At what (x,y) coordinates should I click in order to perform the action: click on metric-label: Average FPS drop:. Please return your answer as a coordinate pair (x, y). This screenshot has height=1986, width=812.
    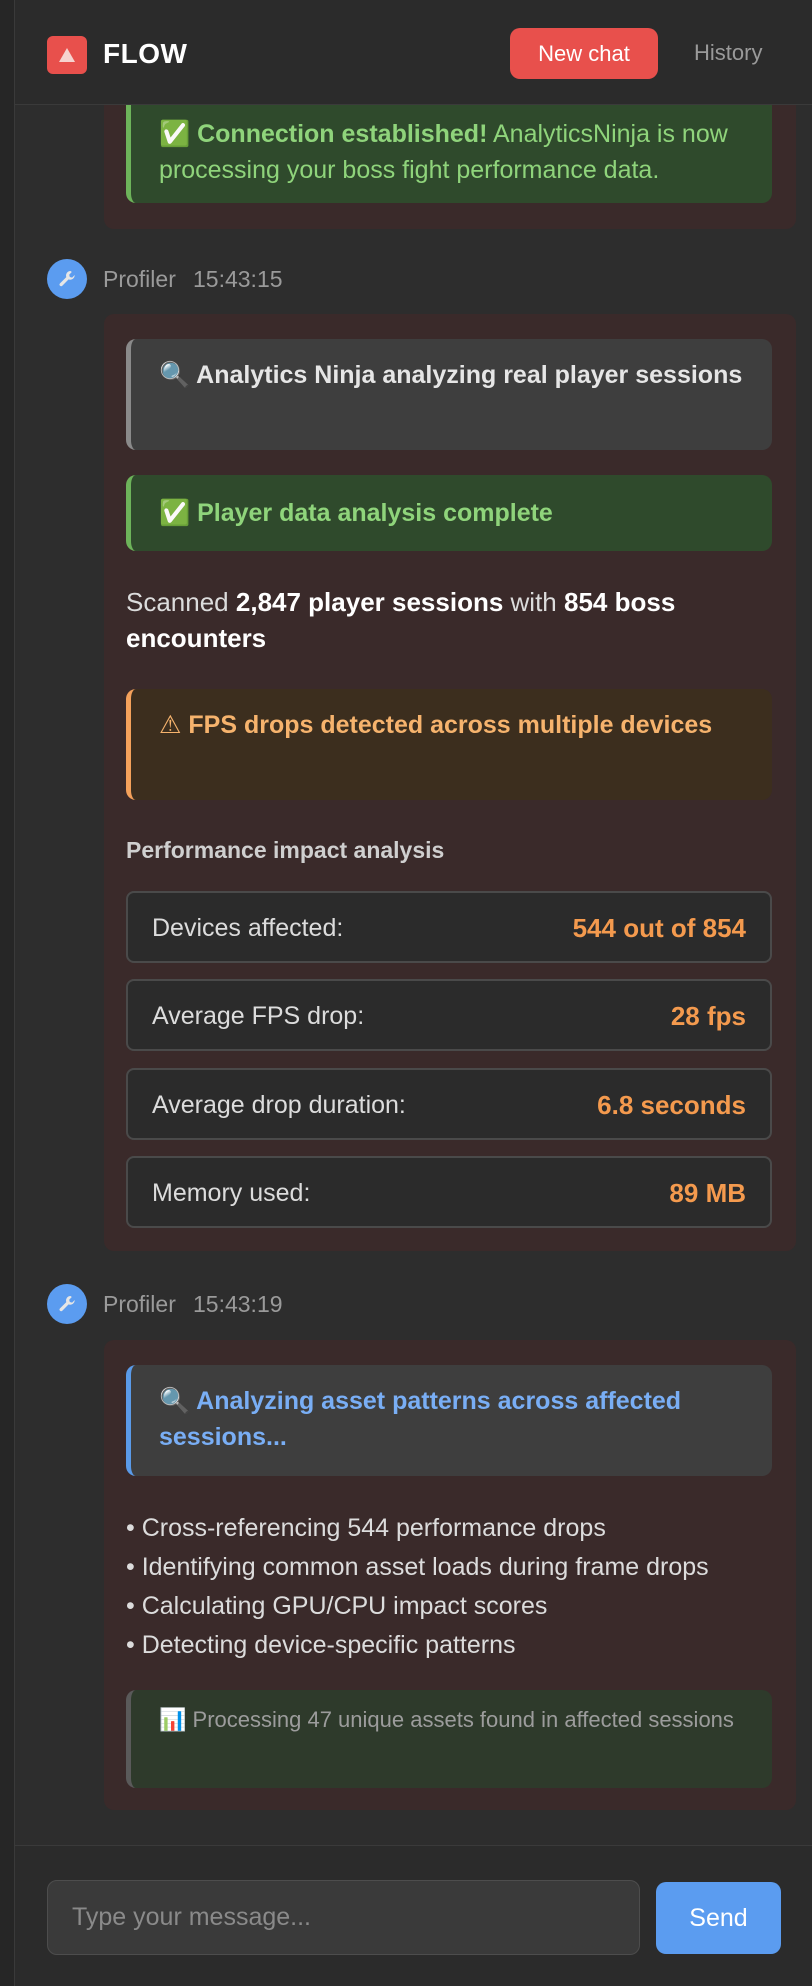
    Looking at the image, I should click on (258, 1016).